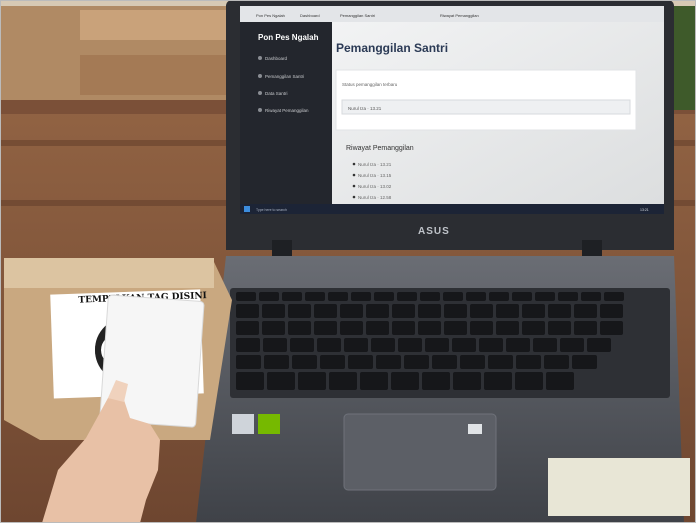  Describe the element at coordinates (380, 148) in the screenshot. I see `history-title: Riwayat Pemanggilan` at that location.